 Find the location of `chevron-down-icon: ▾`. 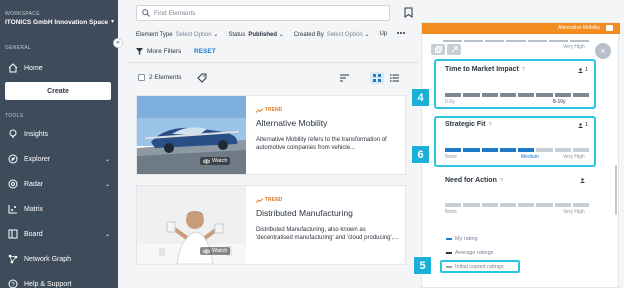

chevron-down-icon: ▾ is located at coordinates (112, 21).